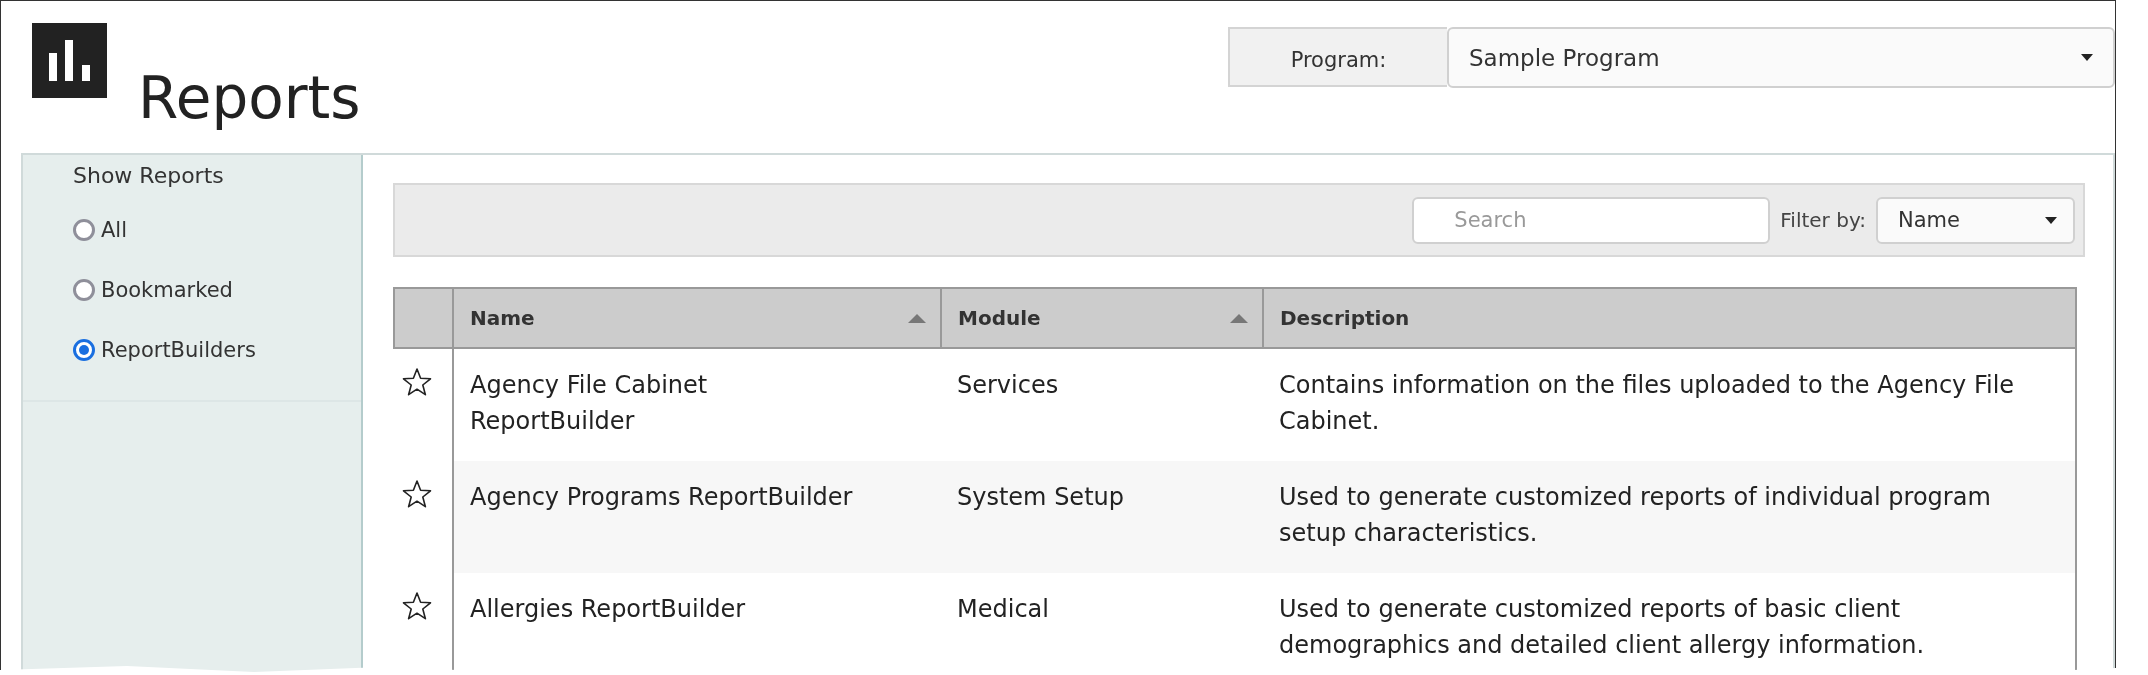 This screenshot has height=675, width=2148. Describe the element at coordinates (1337, 57) in the screenshot. I see `program-label: Program:` at that location.